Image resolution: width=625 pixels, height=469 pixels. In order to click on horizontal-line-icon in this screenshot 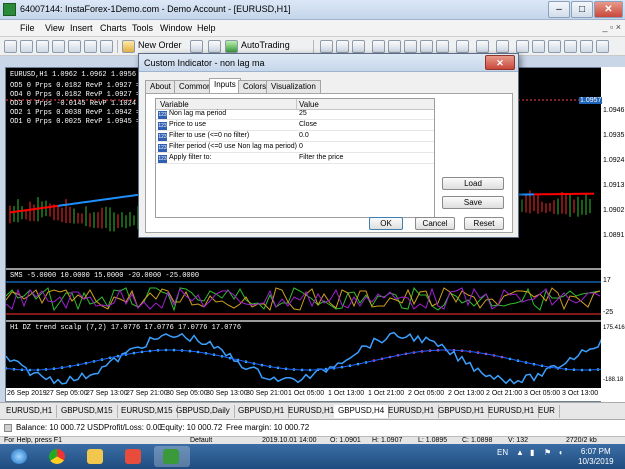, I will do `click(554, 46)`.